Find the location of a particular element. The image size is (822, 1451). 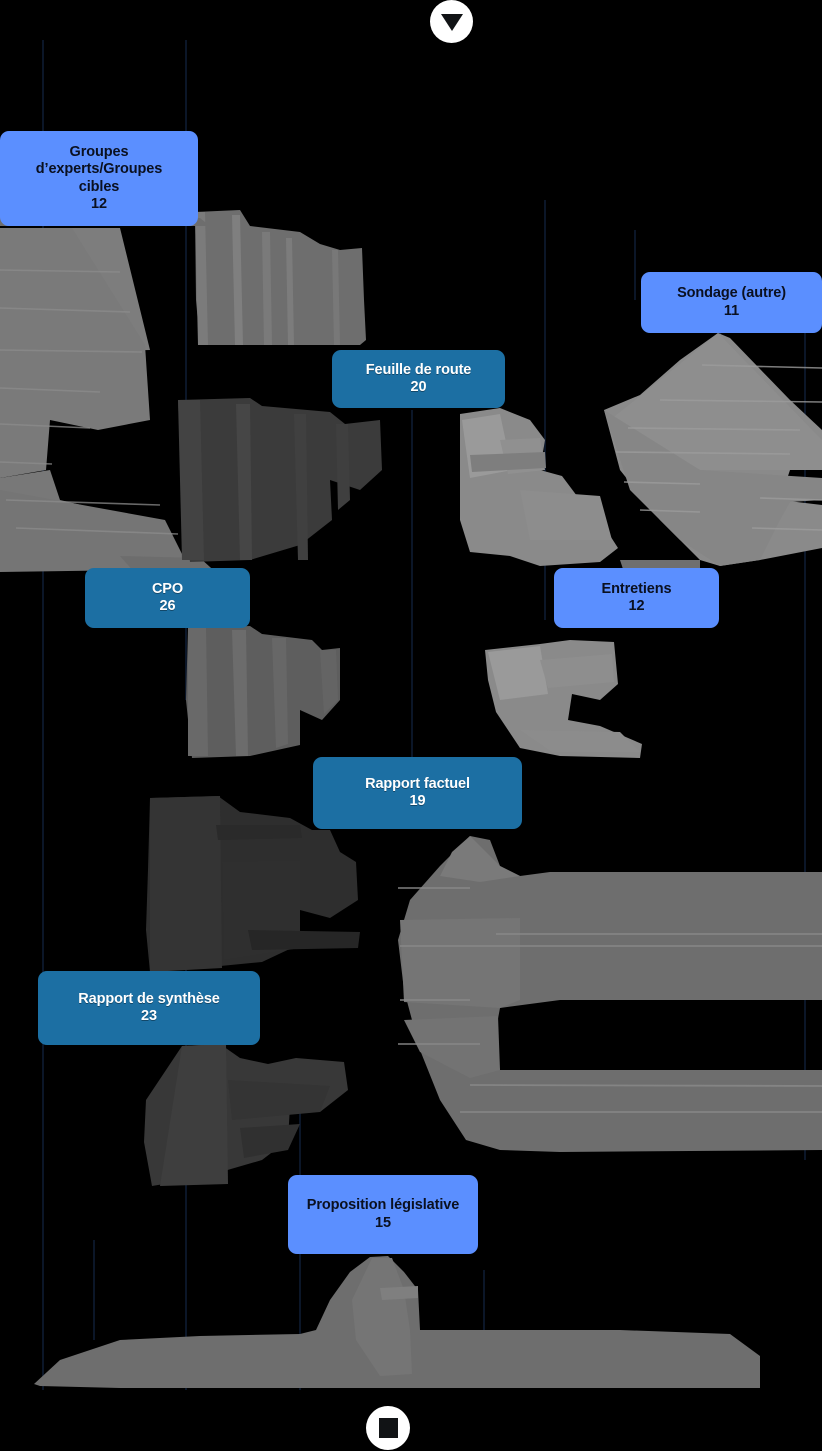

edge-proposition-to-end is located at coordinates (397, 1322).